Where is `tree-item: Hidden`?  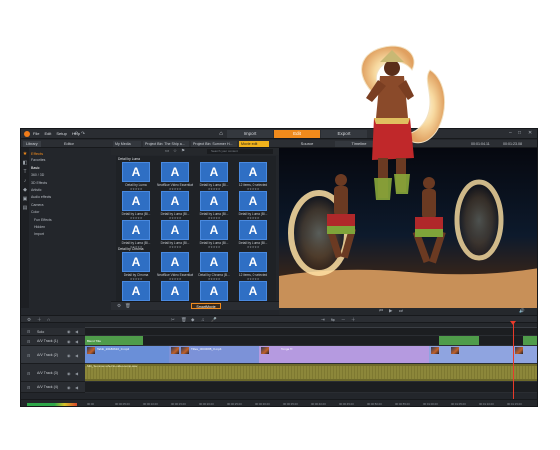
tree-item: Hidden is located at coordinates (70, 227).